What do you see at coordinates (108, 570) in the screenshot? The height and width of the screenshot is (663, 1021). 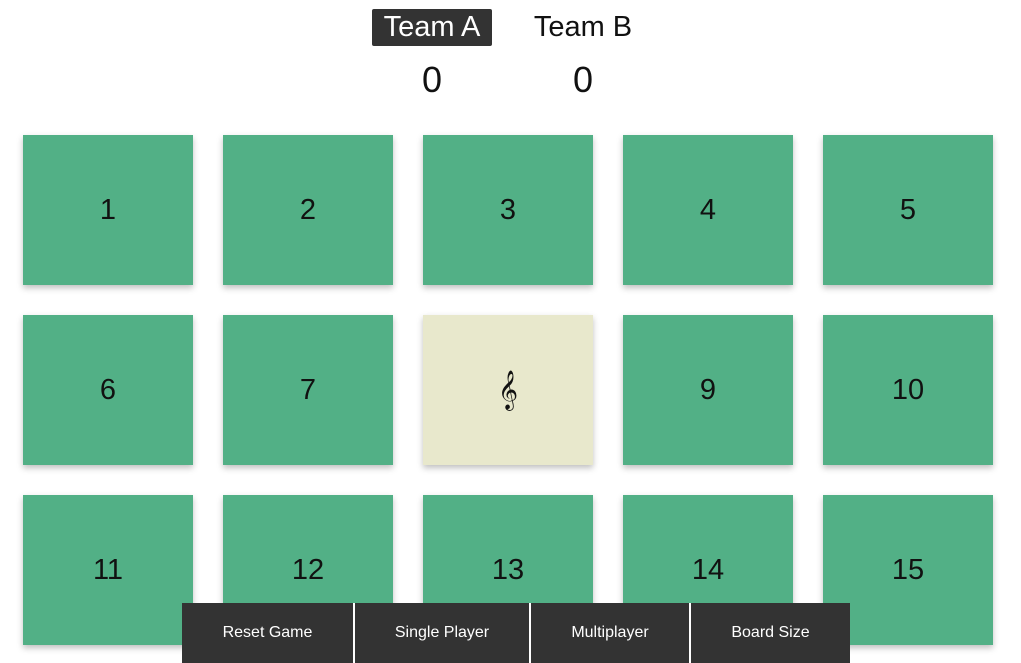 I see `tile-11: 11` at bounding box center [108, 570].